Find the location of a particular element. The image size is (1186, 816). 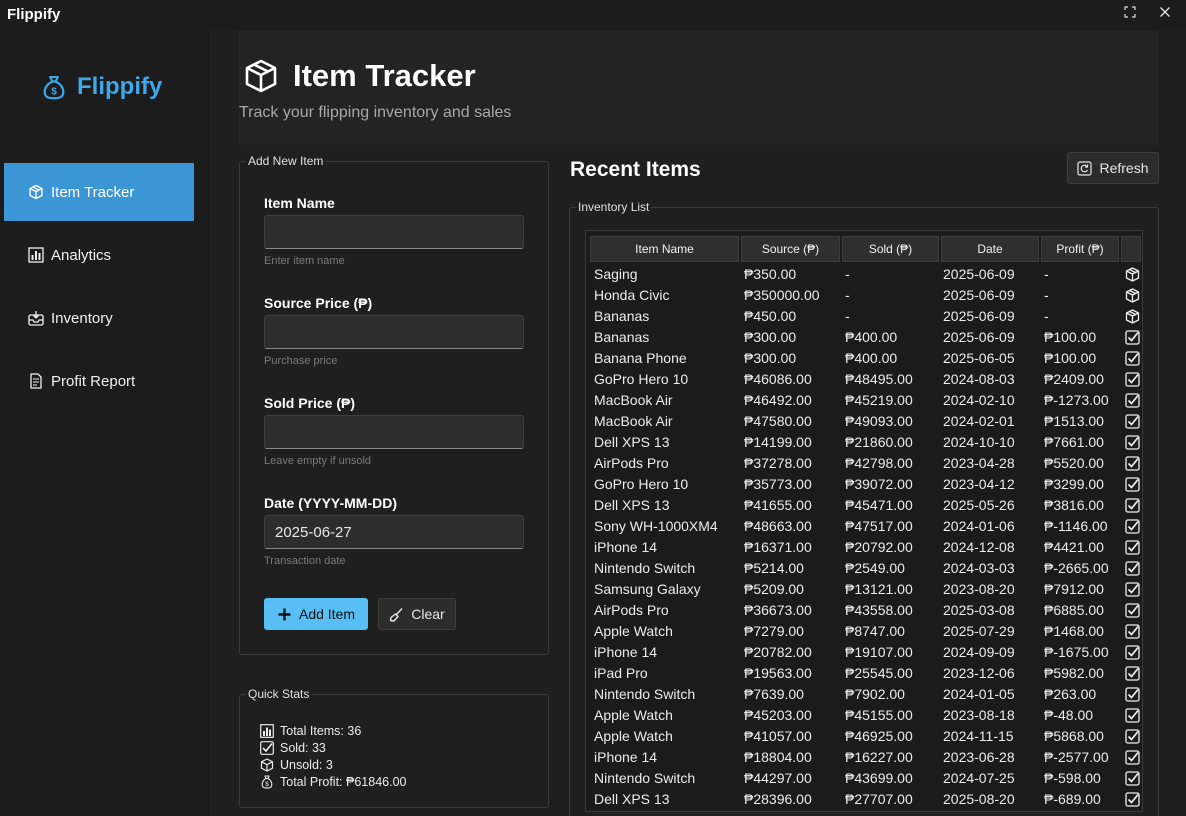

sidebar-item-analytics: Analytics is located at coordinates (99, 255).